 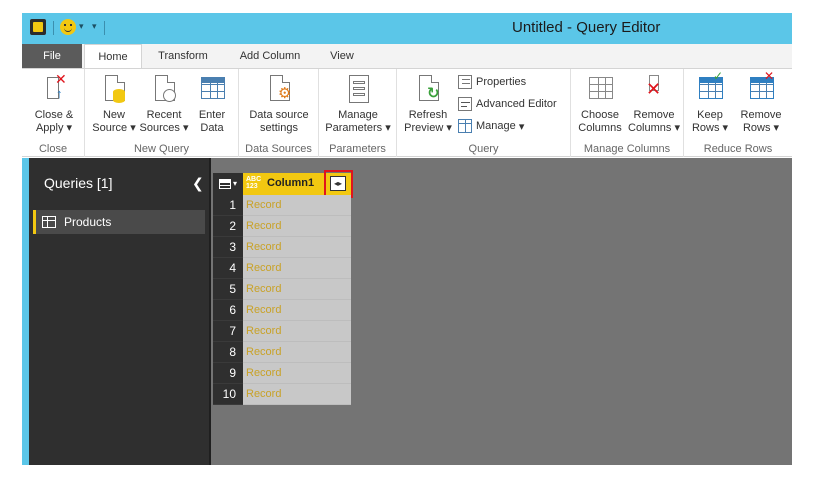 I want to click on table-row: 10 Record, so click(x=282, y=394).